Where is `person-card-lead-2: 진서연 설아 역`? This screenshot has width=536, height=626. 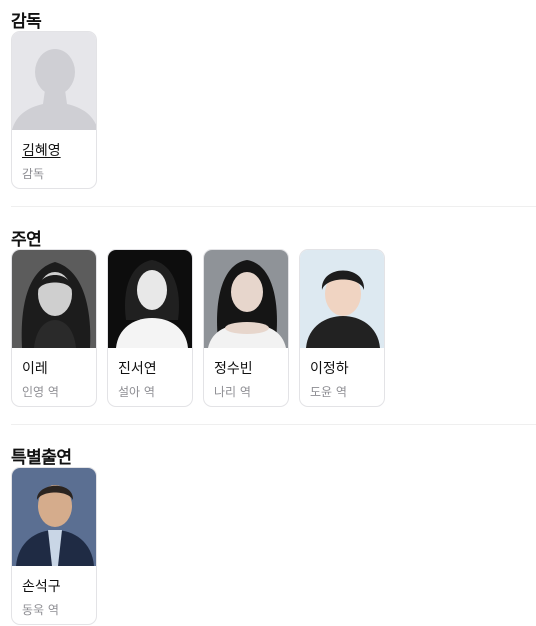
person-card-lead-2: 진서연 설아 역 is located at coordinates (150, 328).